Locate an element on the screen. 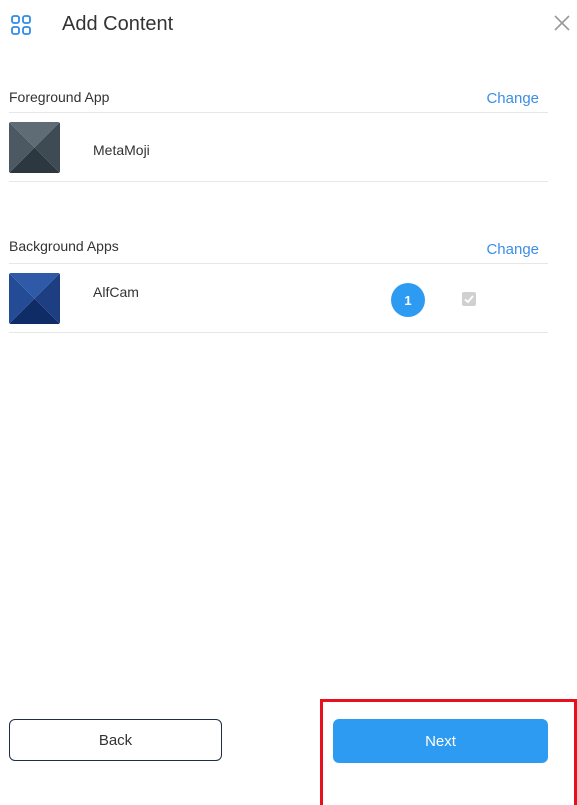 This screenshot has width=577, height=805. grid-icon is located at coordinates (21, 25).